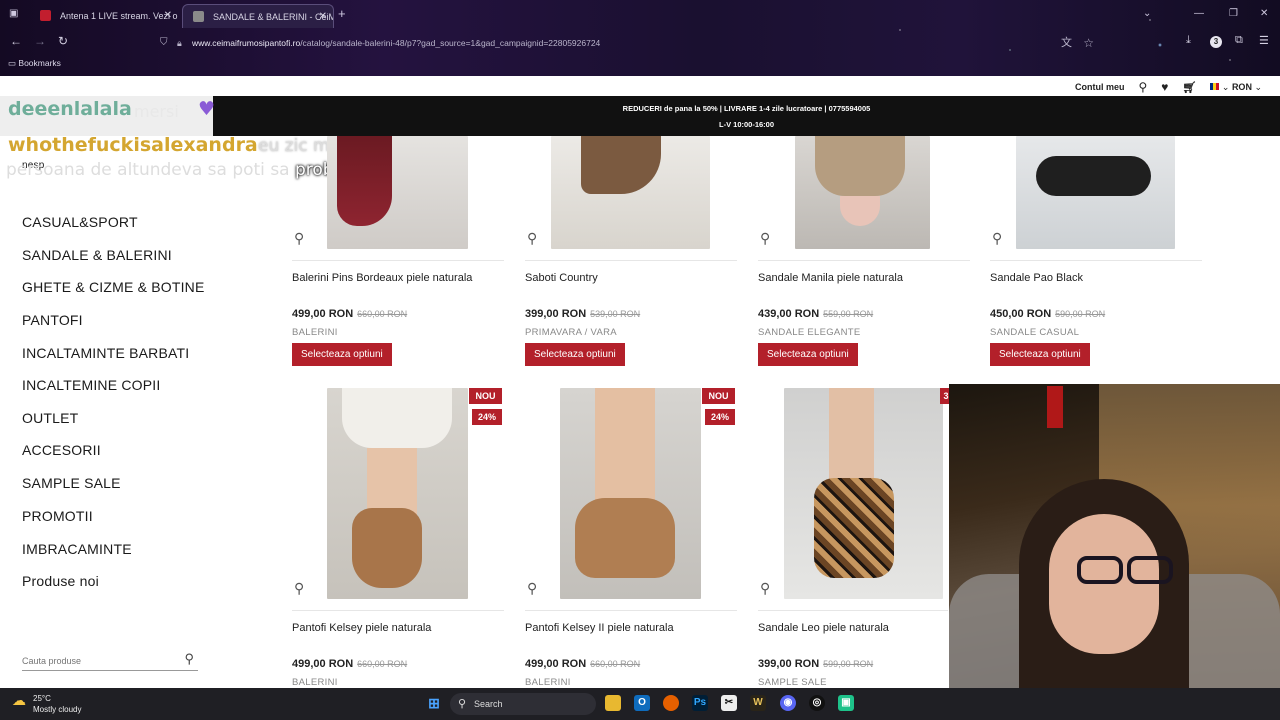  I want to click on product-name: Sandale Pao Black, so click(1036, 278).